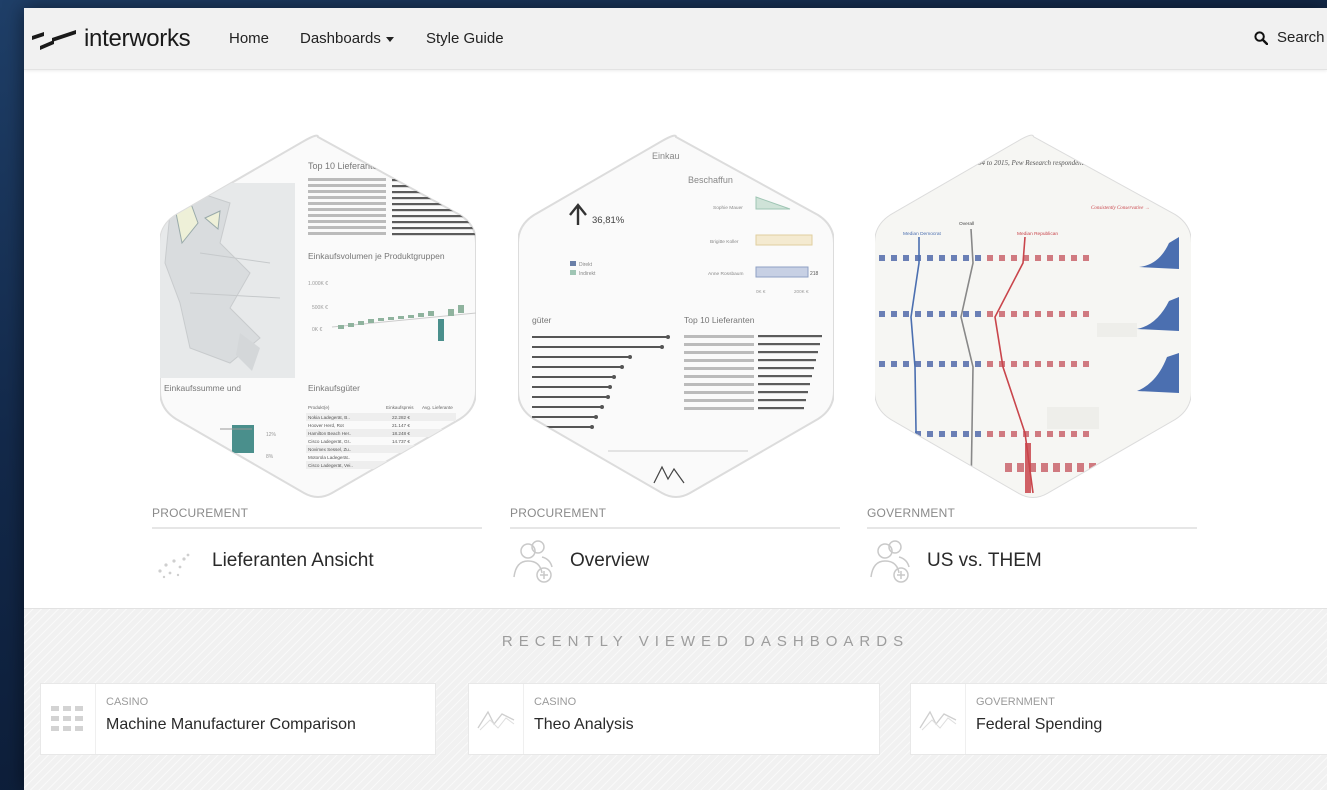  What do you see at coordinates (761, 291) in the screenshot?
I see `thumb-axis-1: 0K €` at bounding box center [761, 291].